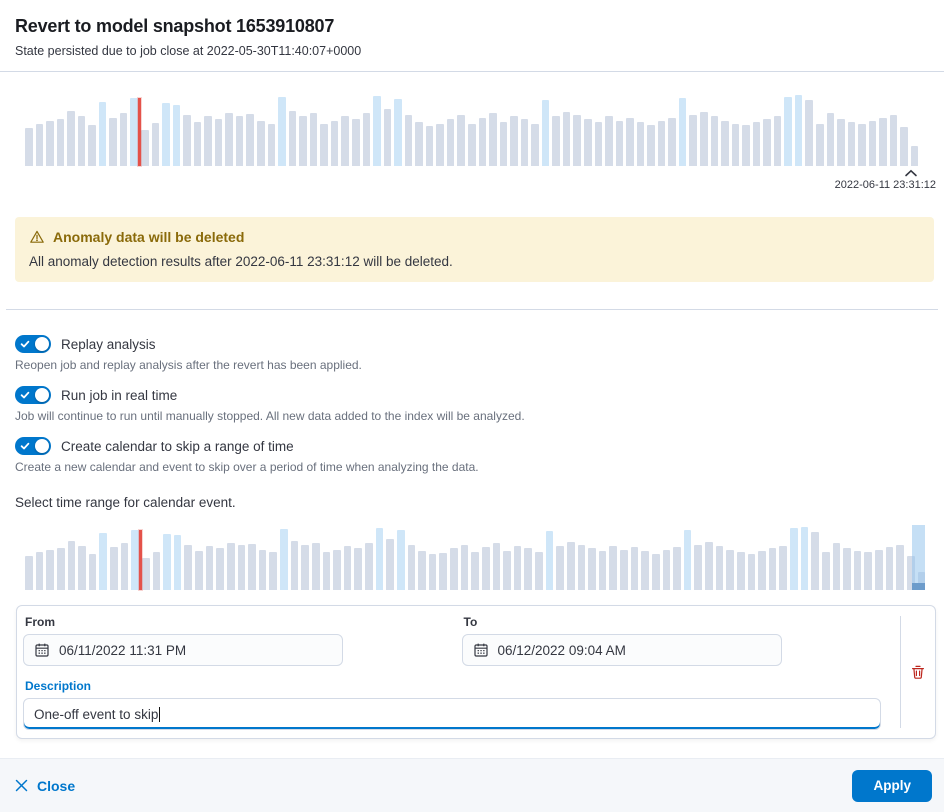  I want to click on toggle-knob, so click(42, 395).